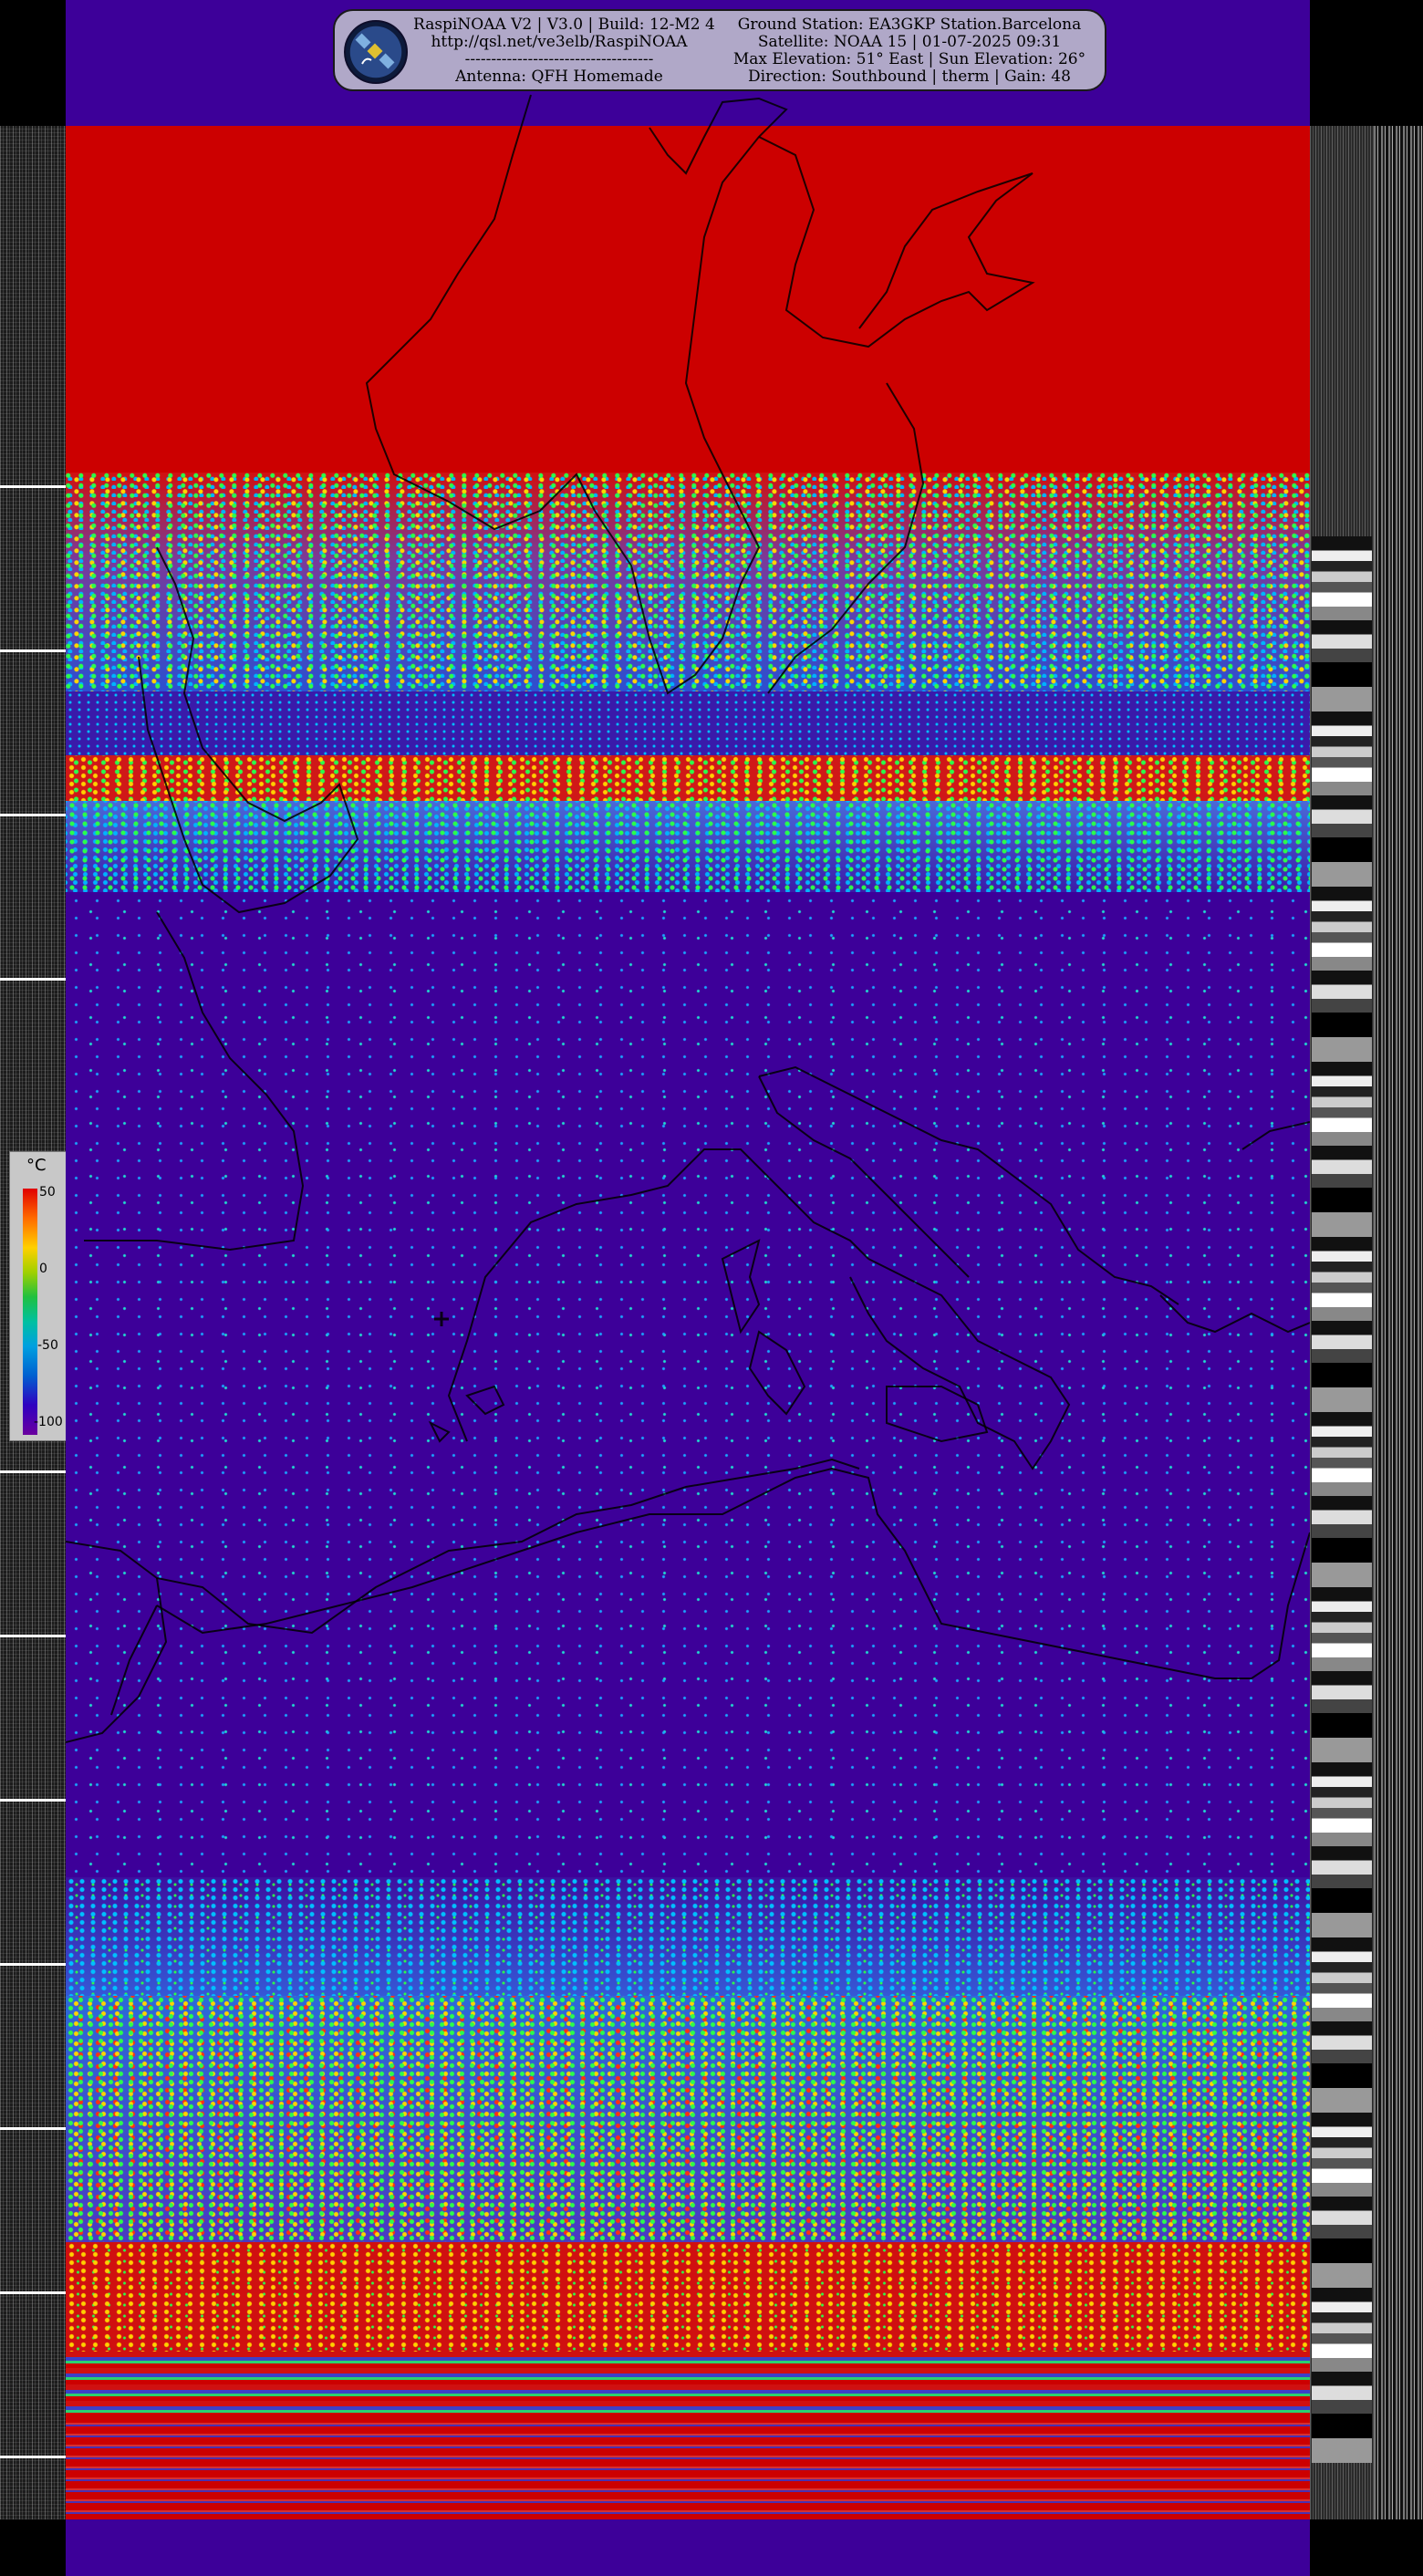 This screenshot has width=1423, height=2576. I want to click on temperature-color-bar, so click(30, 1312).